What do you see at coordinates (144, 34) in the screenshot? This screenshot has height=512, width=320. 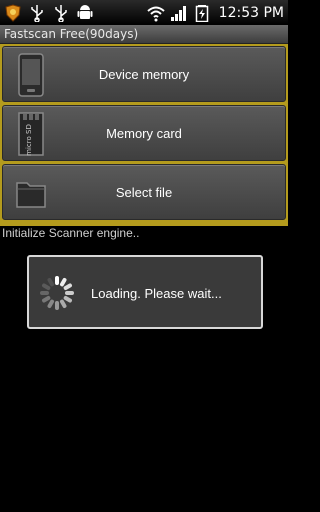 I see `app-title-bar: Fastscan Free(90days)` at bounding box center [144, 34].